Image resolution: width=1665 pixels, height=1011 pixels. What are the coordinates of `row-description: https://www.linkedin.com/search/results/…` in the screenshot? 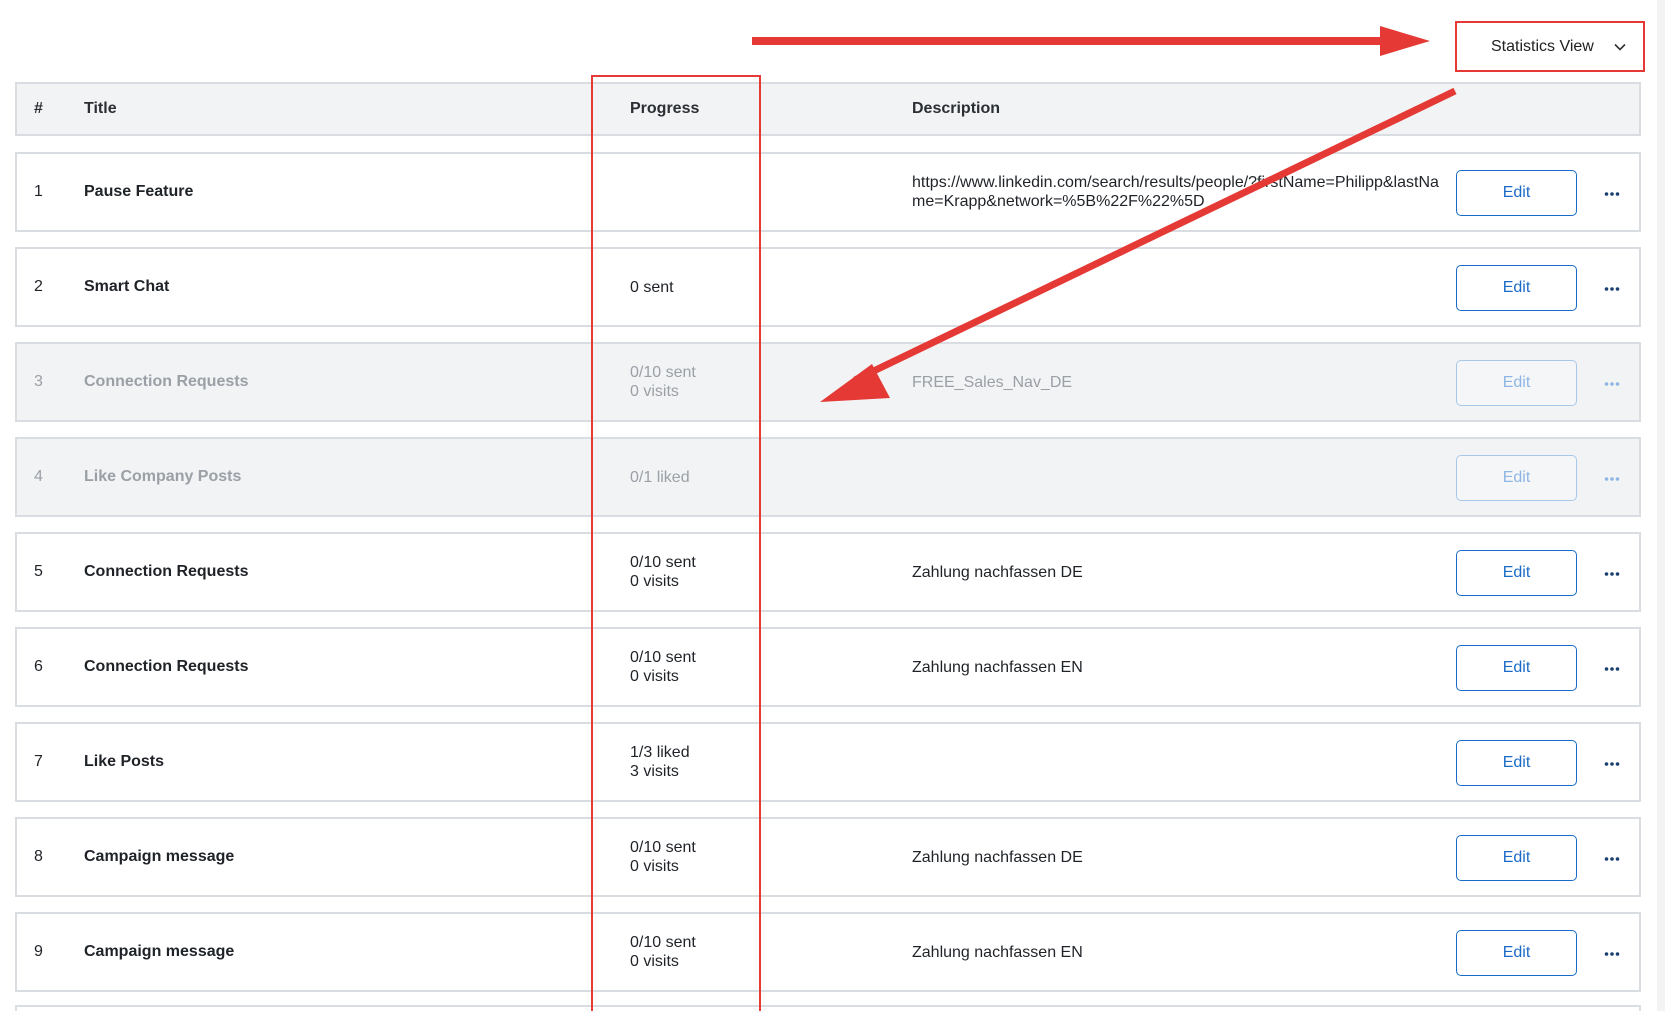 It's located at (1175, 192).